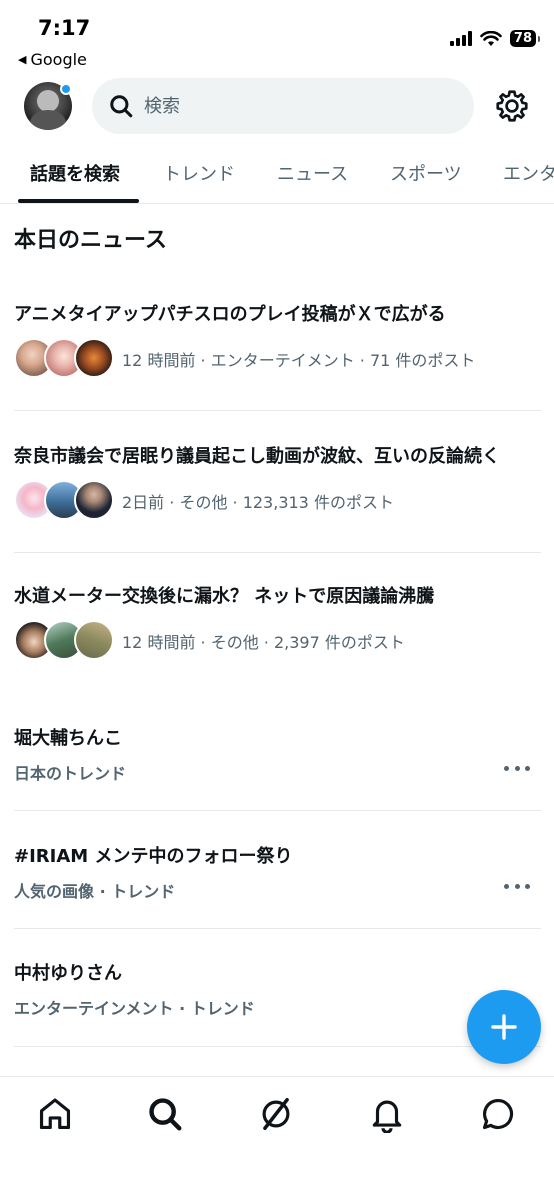 The height and width of the screenshot is (1199, 554). I want to click on gear-icon, so click(512, 106).